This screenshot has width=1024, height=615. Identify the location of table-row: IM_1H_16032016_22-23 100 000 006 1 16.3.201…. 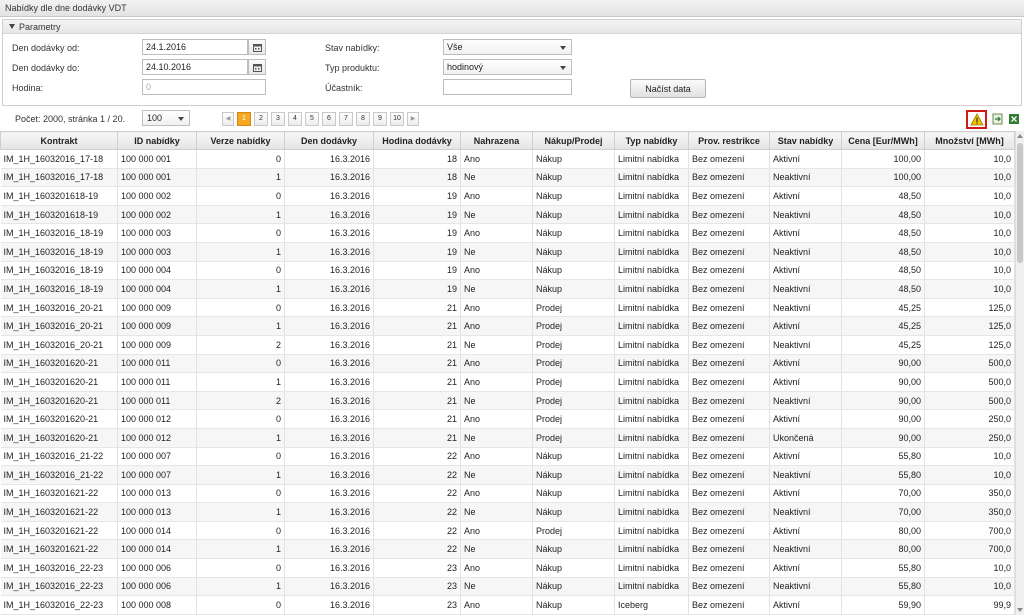
(507, 587).